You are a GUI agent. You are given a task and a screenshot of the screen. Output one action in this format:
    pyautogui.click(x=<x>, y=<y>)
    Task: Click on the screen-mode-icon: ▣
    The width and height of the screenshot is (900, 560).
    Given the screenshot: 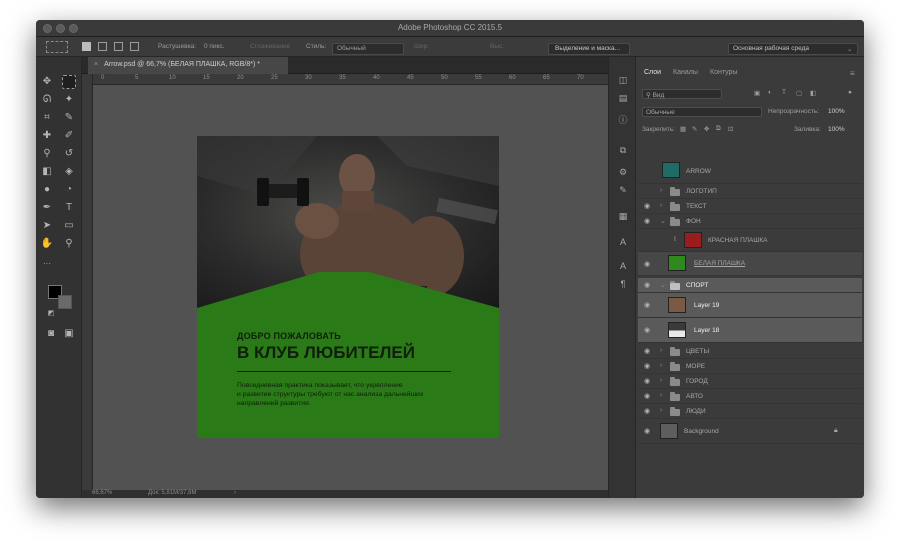 What is the action you would take?
    pyautogui.click(x=69, y=334)
    